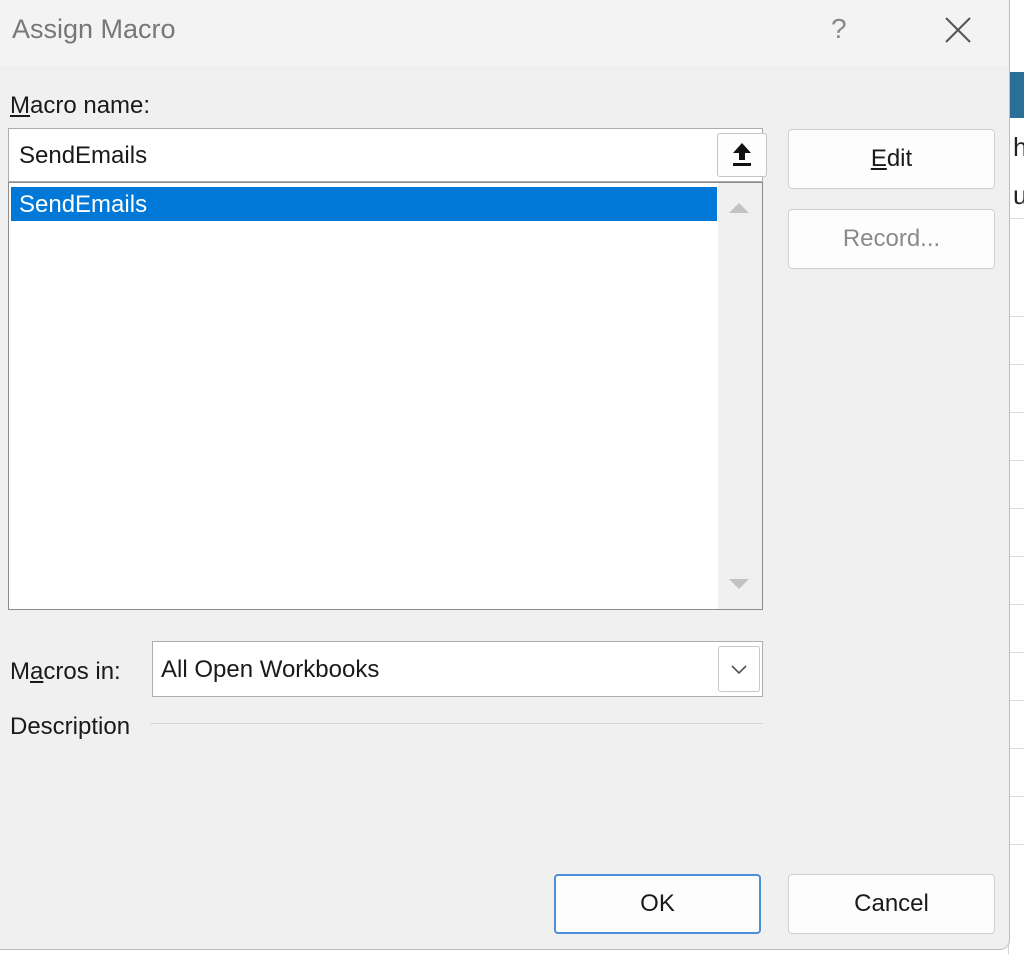 The image size is (1024, 954). I want to click on accelerator-key: M, so click(20, 105).